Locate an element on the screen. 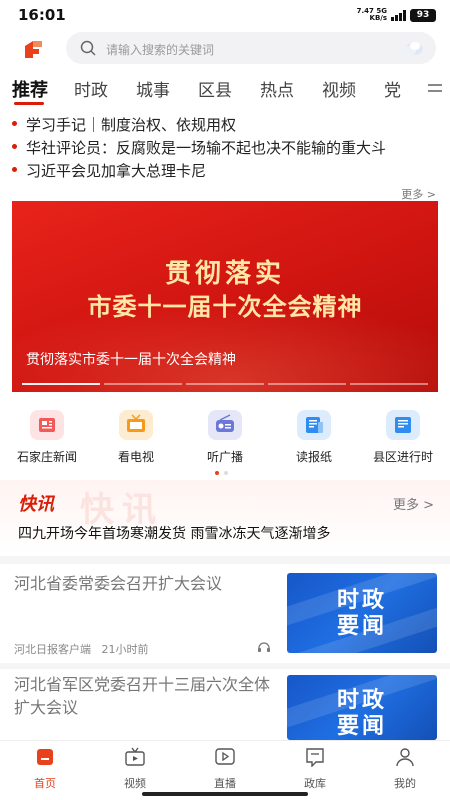 The image size is (450, 800). library-icon is located at coordinates (315, 758).